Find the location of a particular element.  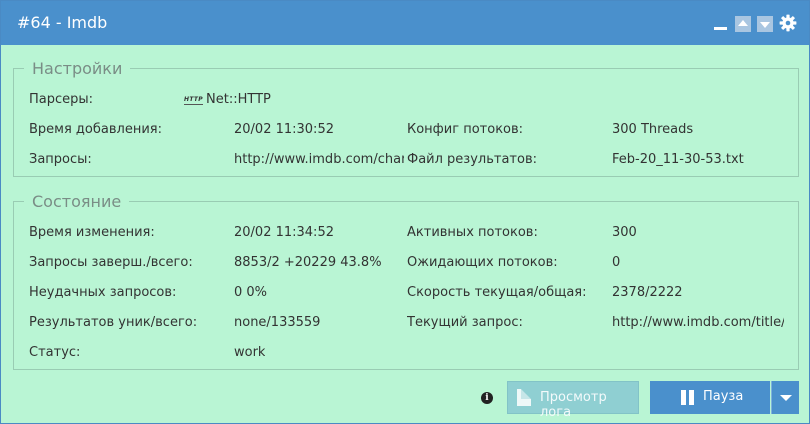

results-label: Результатов уник/всего: is located at coordinates (113, 322).